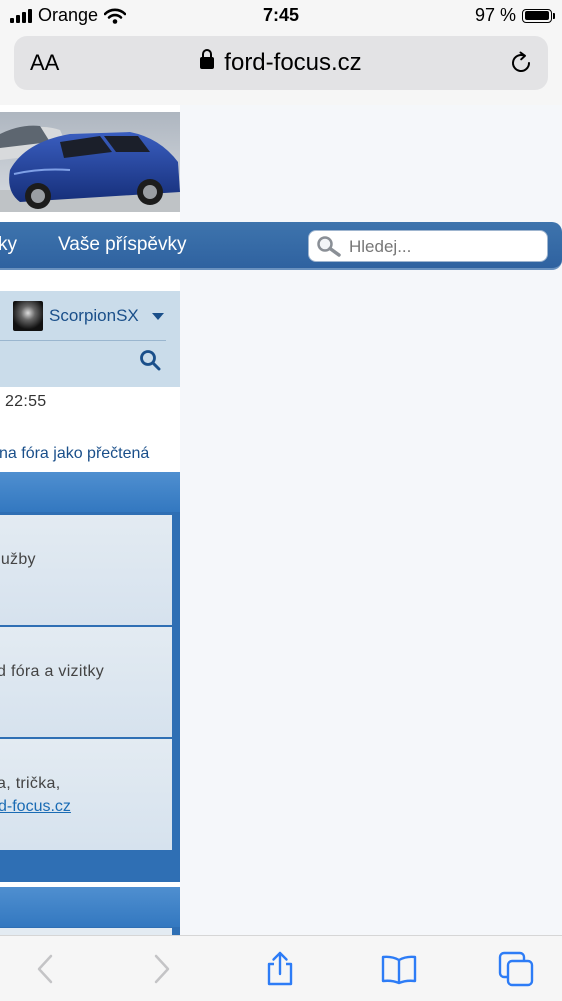 The height and width of the screenshot is (1001, 562). I want to click on divider, so click(83, 340).